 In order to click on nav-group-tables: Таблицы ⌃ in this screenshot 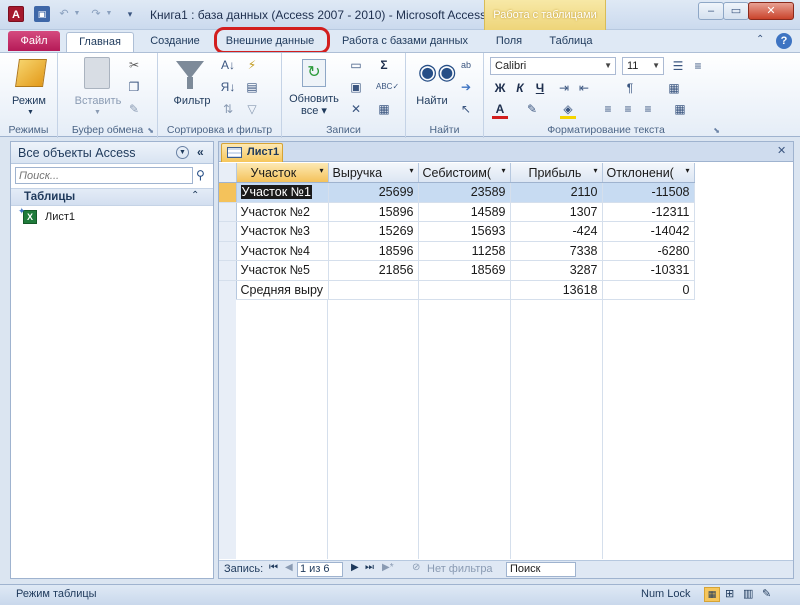, I will do `click(112, 197)`.